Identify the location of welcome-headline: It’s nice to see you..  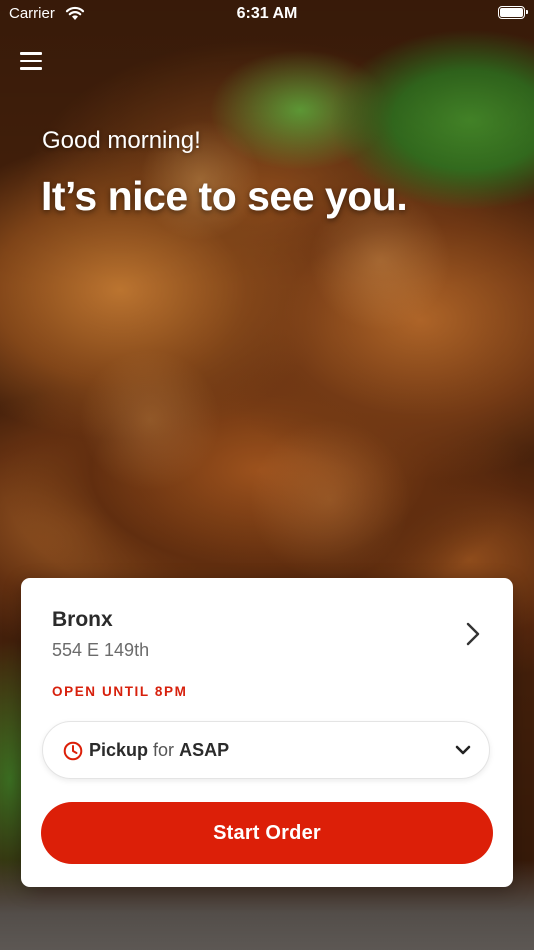
(224, 196).